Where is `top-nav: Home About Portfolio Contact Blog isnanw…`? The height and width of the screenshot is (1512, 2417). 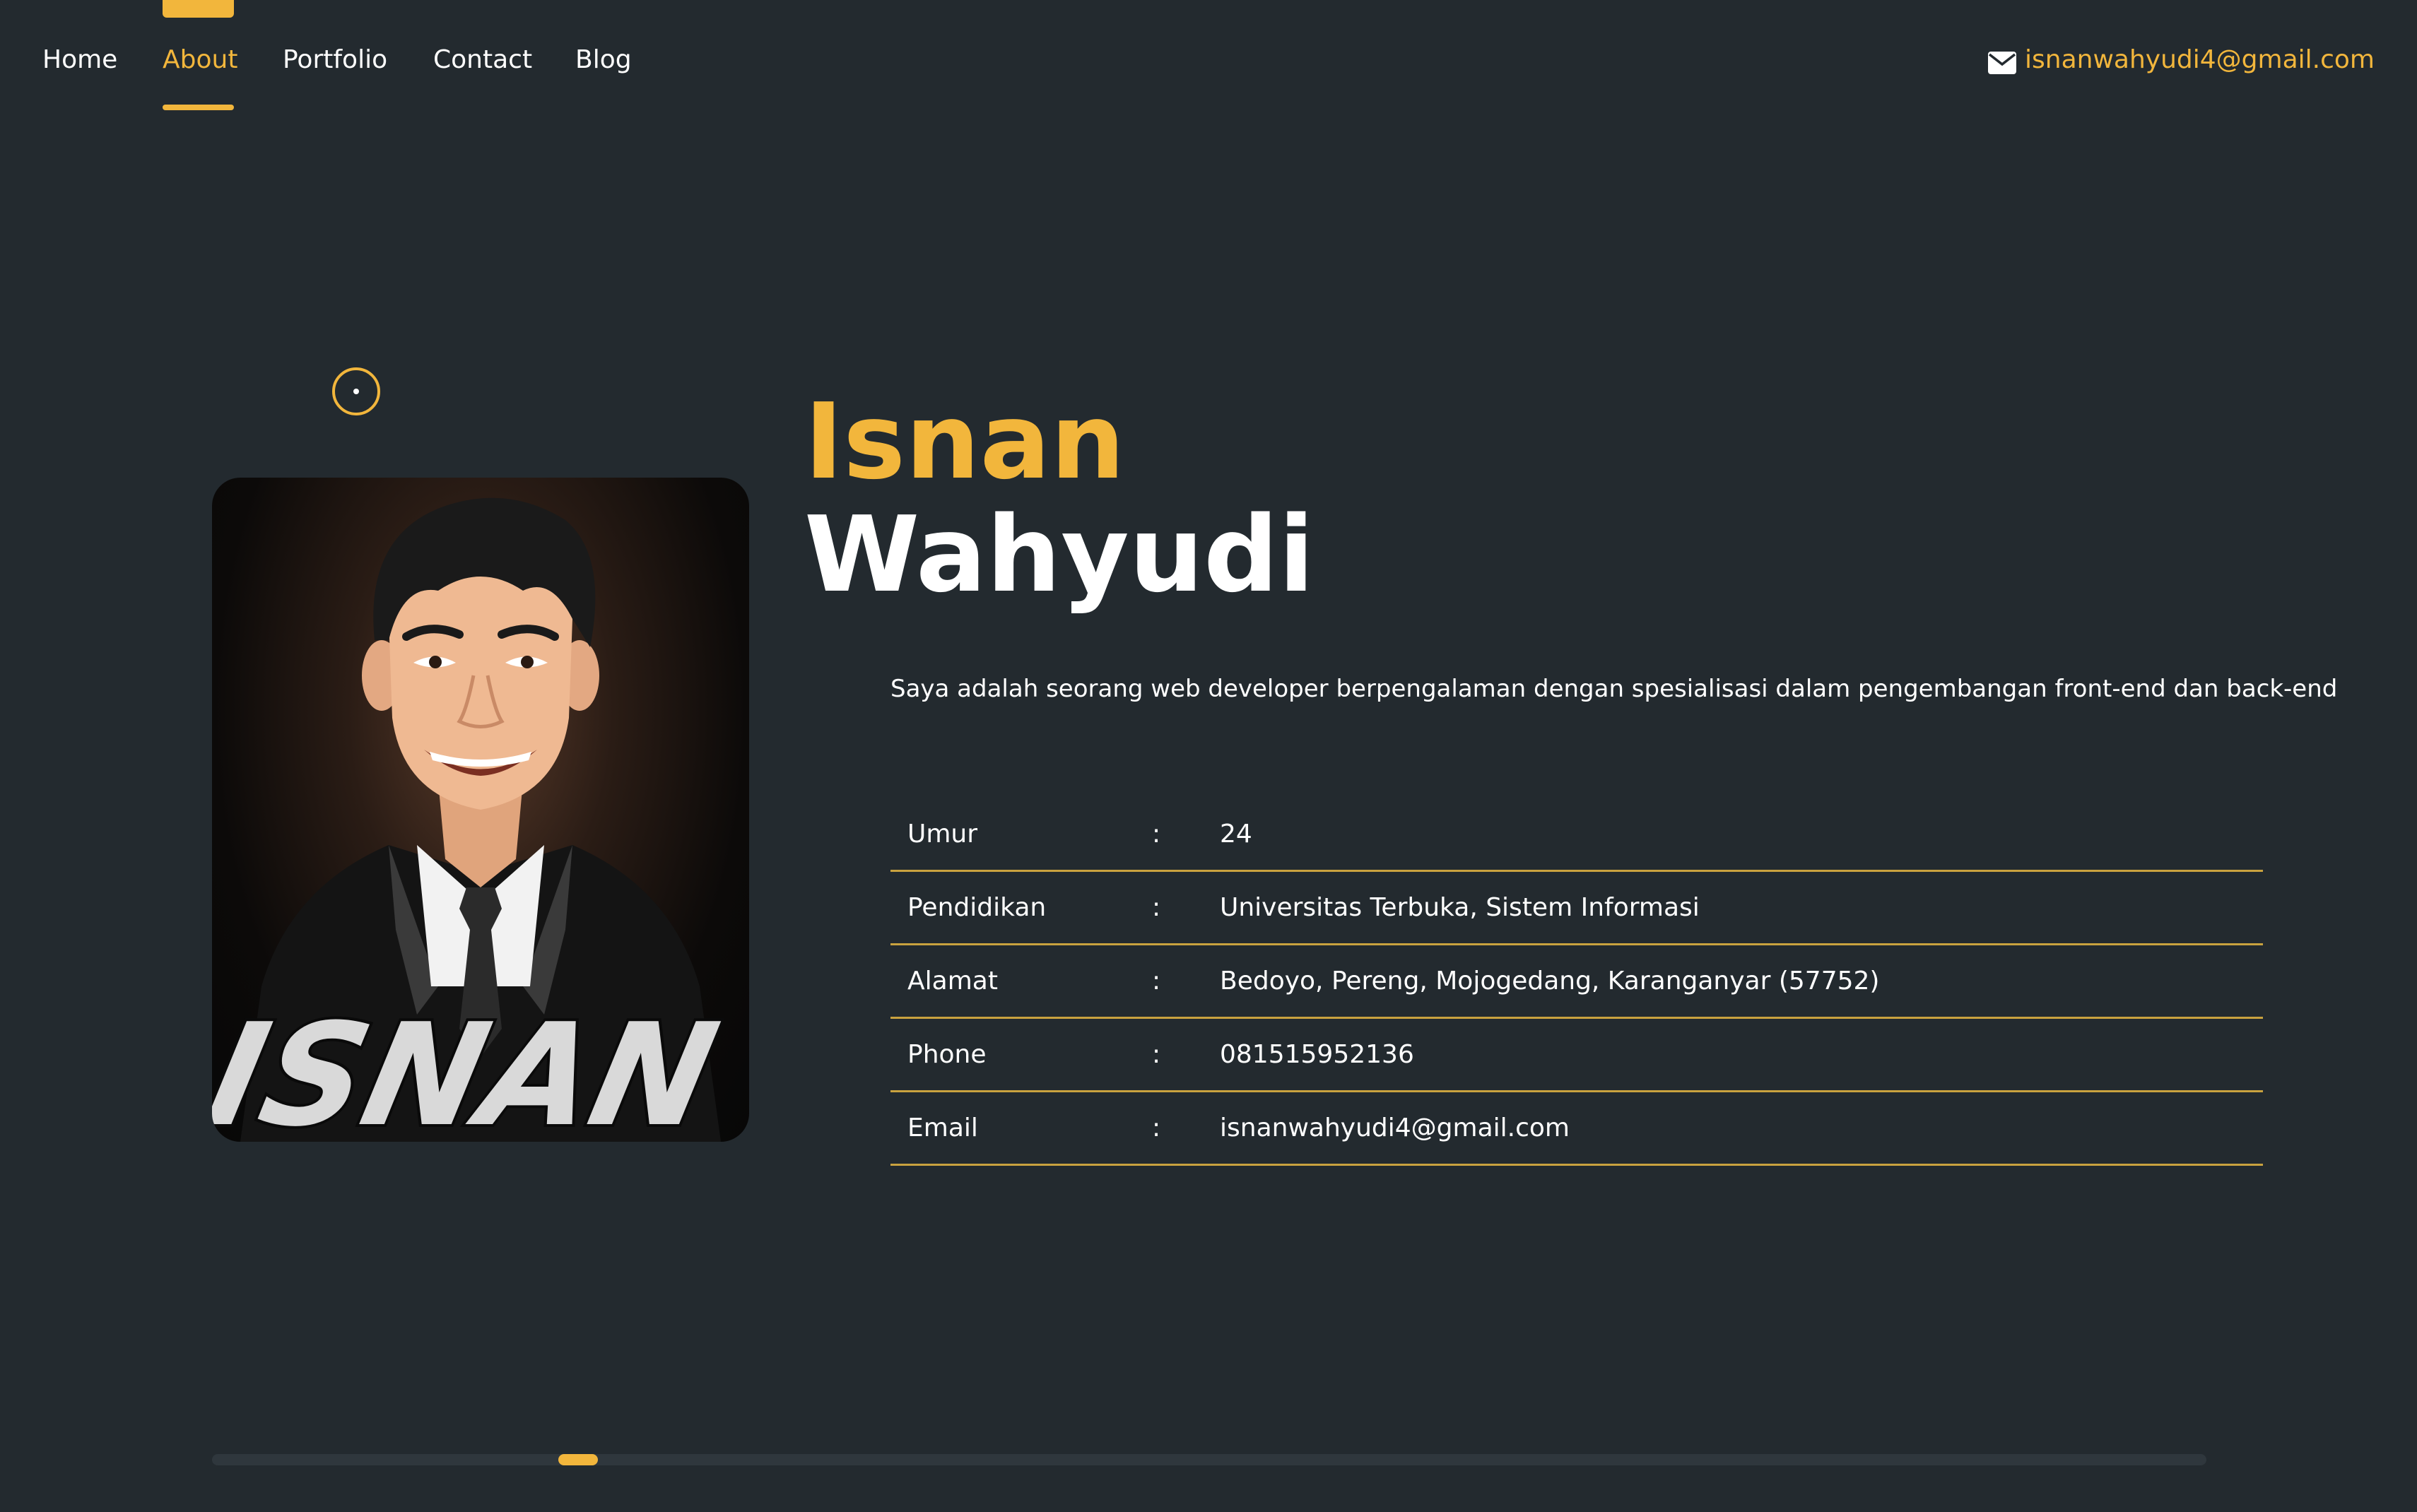
top-nav: Home About Portfolio Contact Blog isnanw… is located at coordinates (1208, 60).